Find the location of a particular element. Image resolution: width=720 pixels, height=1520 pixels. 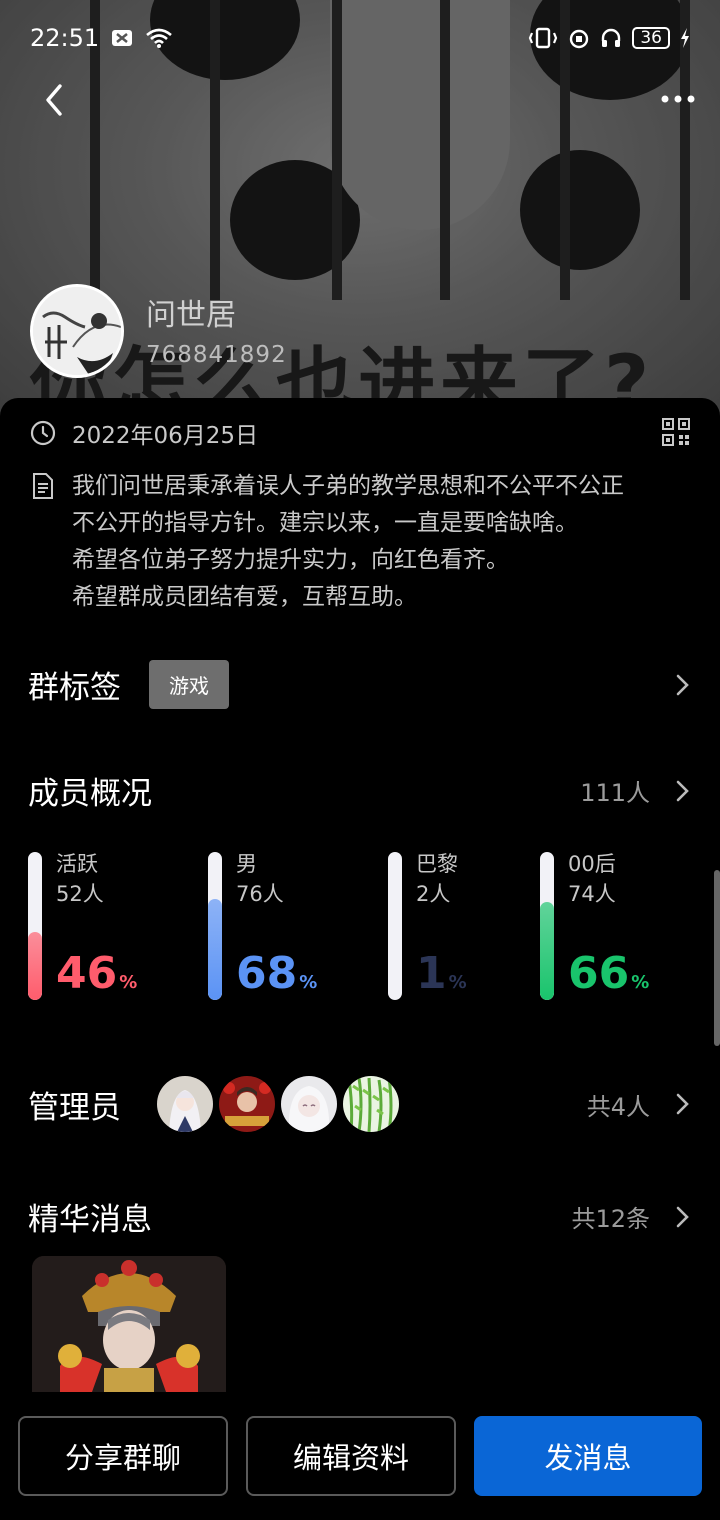

admins-row: 管理员 共4人 is located at coordinates (360, 1104).